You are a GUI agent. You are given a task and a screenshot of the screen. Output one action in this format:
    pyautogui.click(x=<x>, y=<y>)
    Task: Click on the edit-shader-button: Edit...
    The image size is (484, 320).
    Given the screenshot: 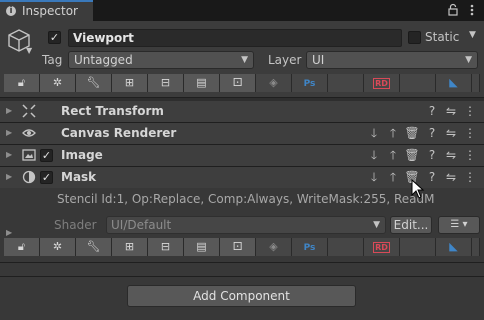 What is the action you would take?
    pyautogui.click(x=411, y=225)
    